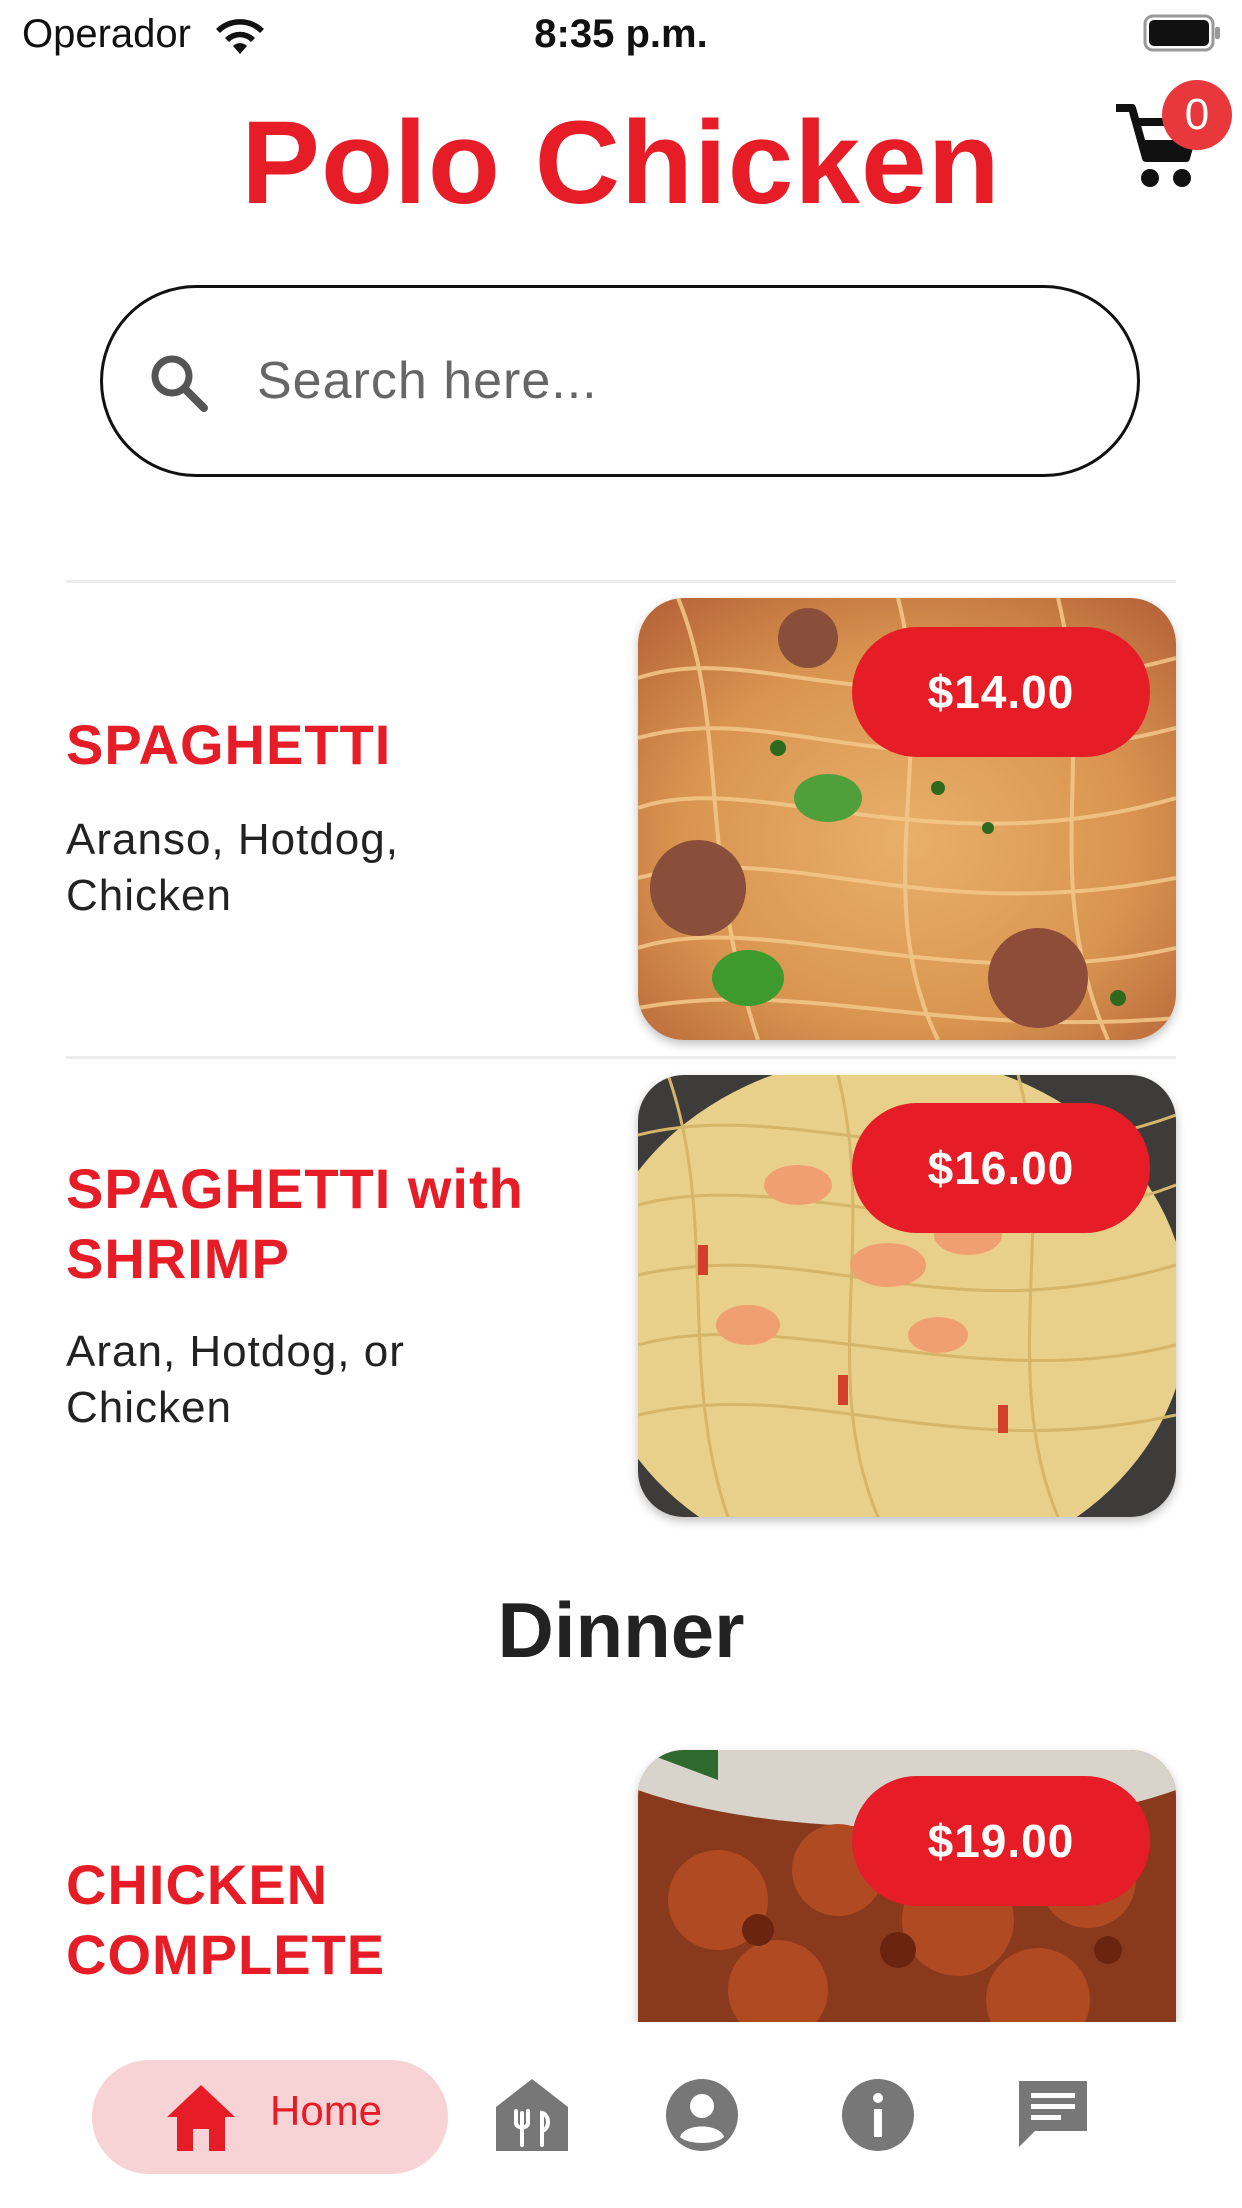 This screenshot has width=1242, height=2208. I want to click on price-badge: $19.00, so click(1001, 1841).